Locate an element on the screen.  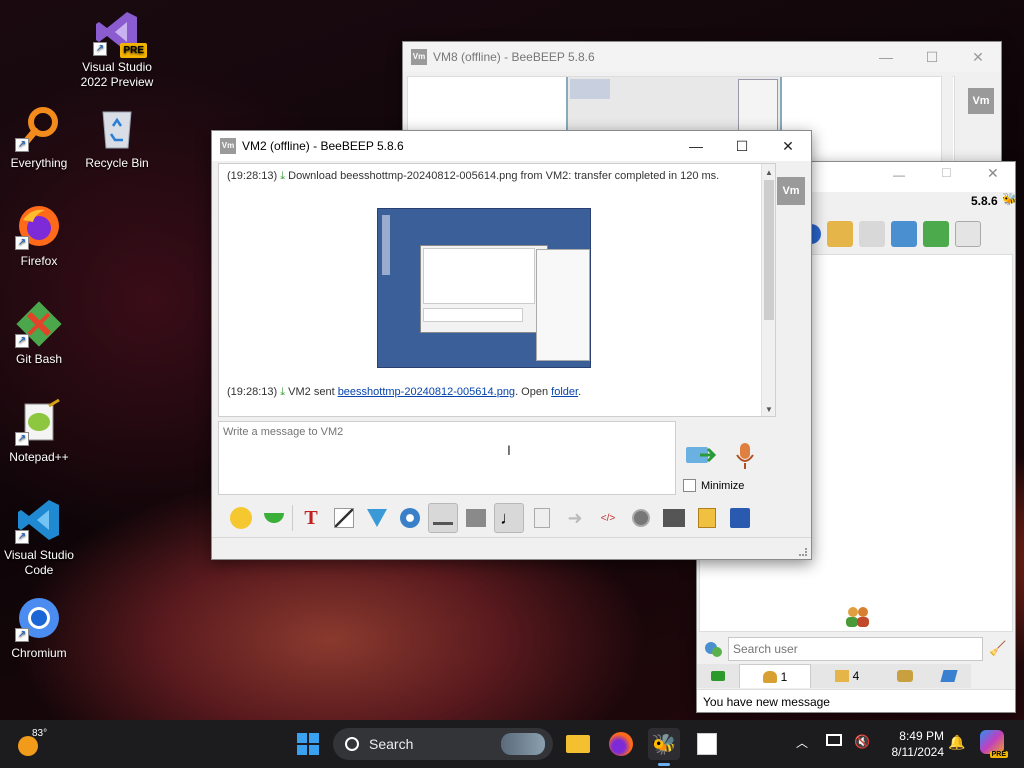
scroll-thumb is located at coordinates (769, 250).